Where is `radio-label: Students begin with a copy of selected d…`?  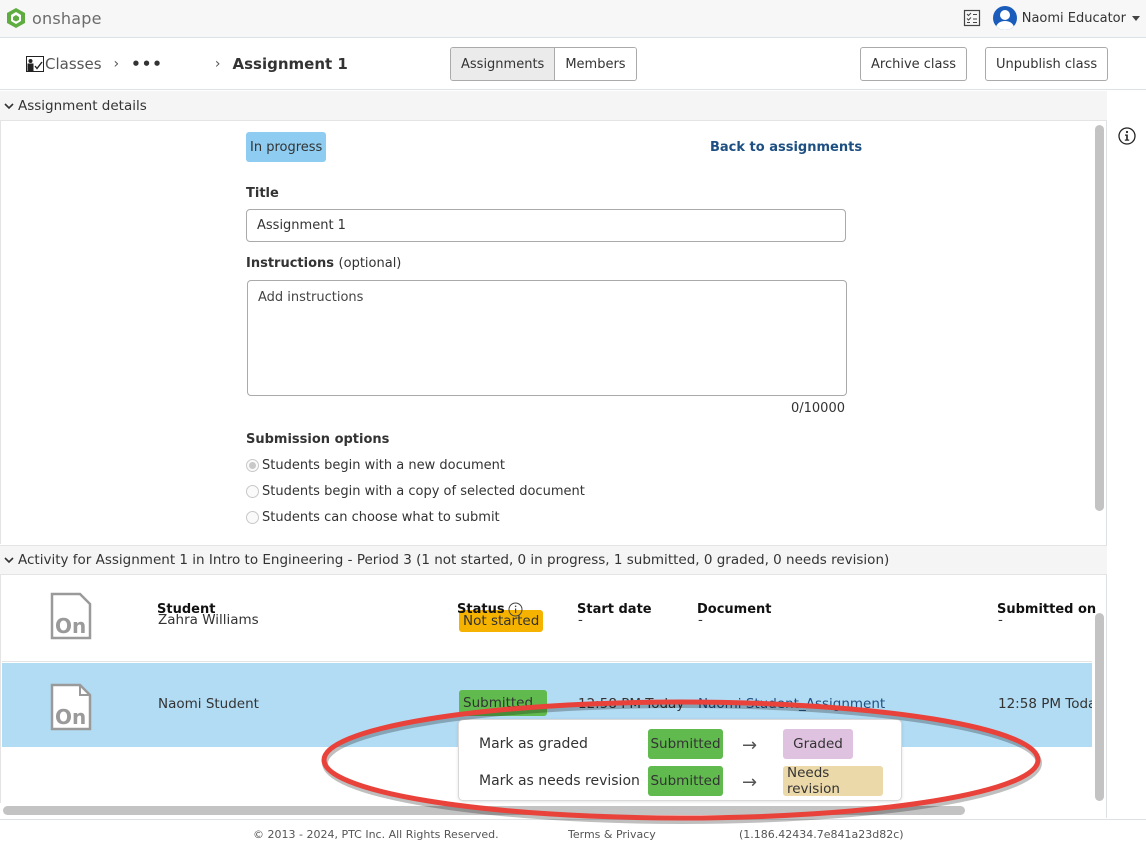
radio-label: Students begin with a copy of selected d… is located at coordinates (423, 491).